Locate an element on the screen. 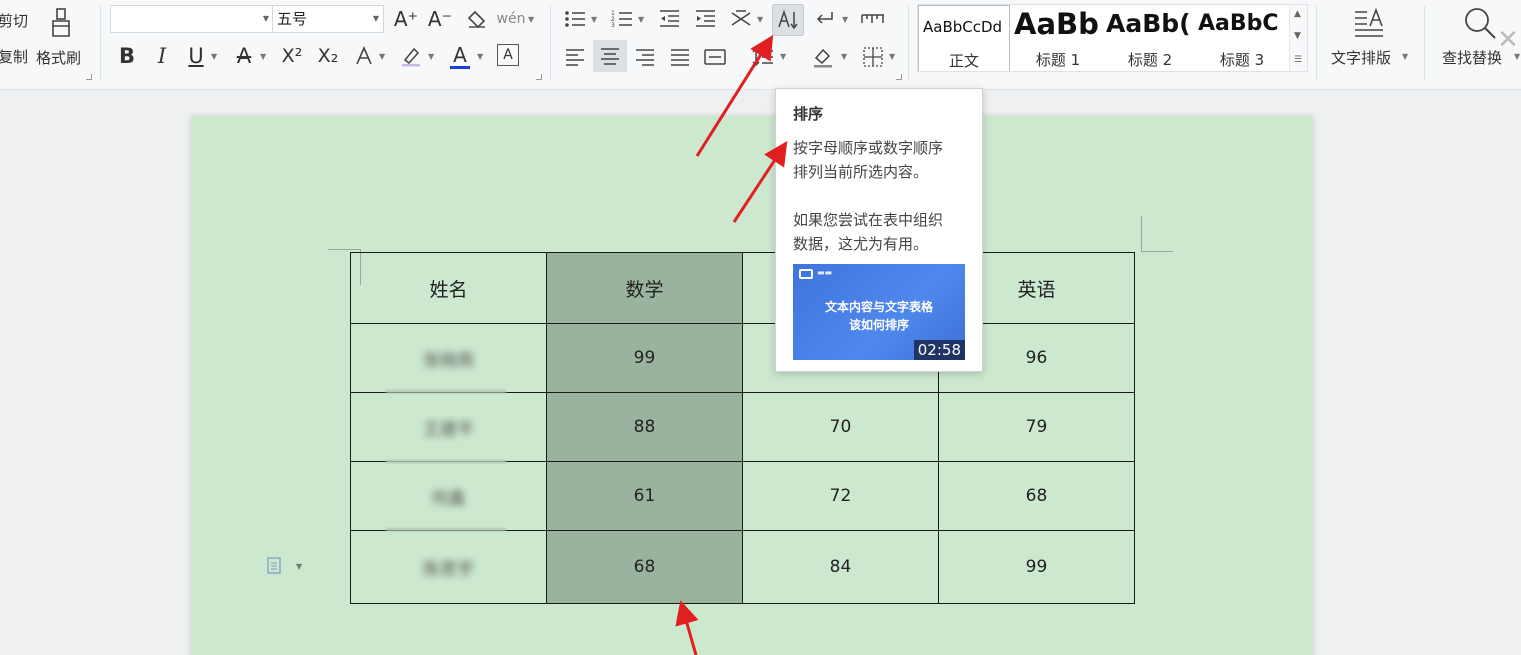 The width and height of the screenshot is (1521, 655). distribute-icon is located at coordinates (715, 57).